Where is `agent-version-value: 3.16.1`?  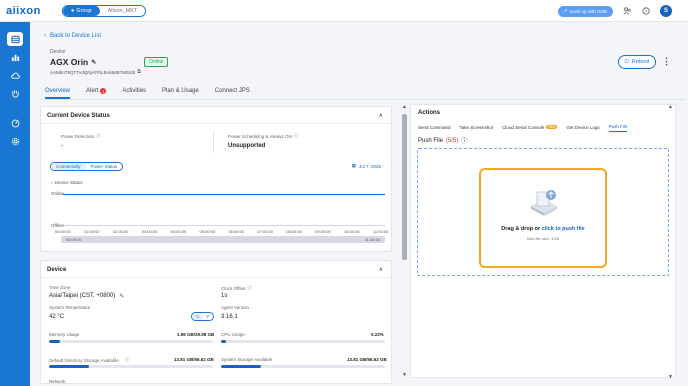
agent-version-value: 3.16.1 is located at coordinates (229, 317).